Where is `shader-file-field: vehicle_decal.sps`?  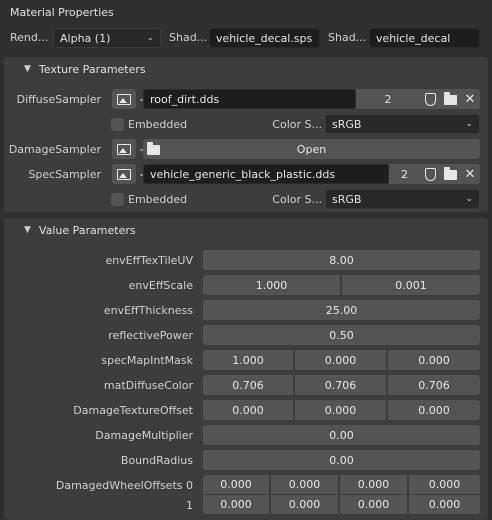
shader-file-field: vehicle_decal.sps is located at coordinates (264, 38).